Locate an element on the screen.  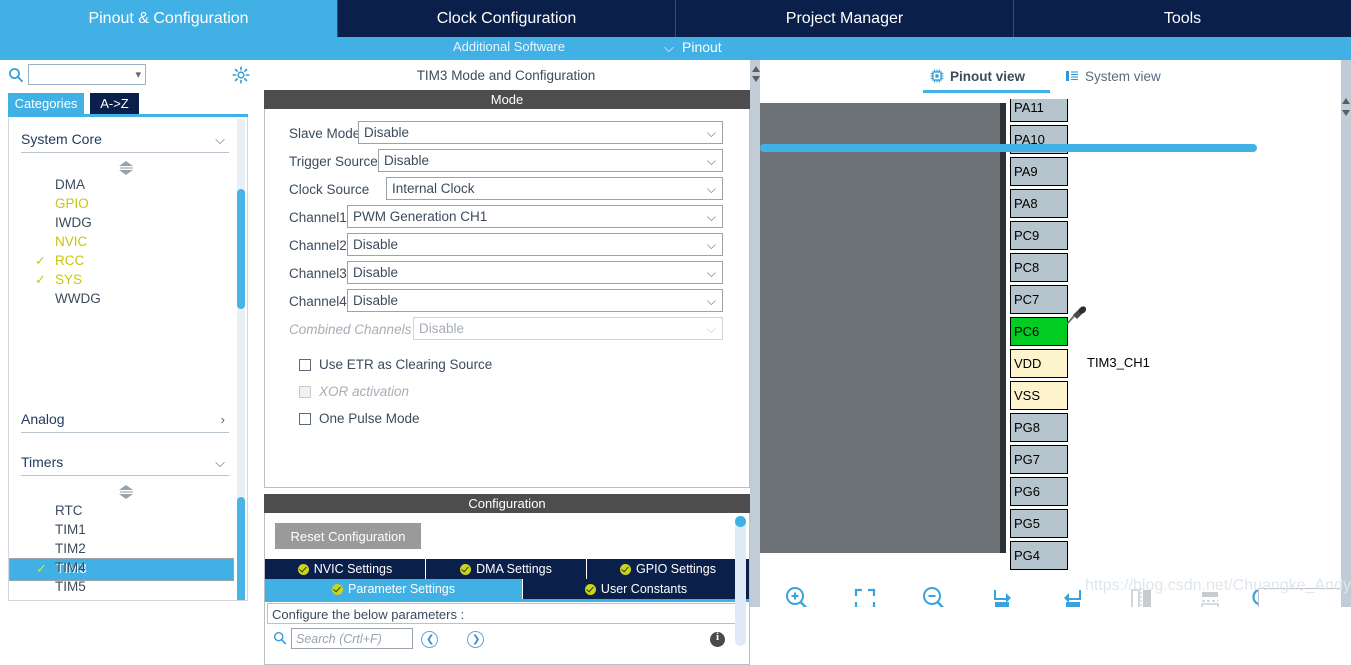
tab-a-to-z: A->Z is located at coordinates (114, 103).